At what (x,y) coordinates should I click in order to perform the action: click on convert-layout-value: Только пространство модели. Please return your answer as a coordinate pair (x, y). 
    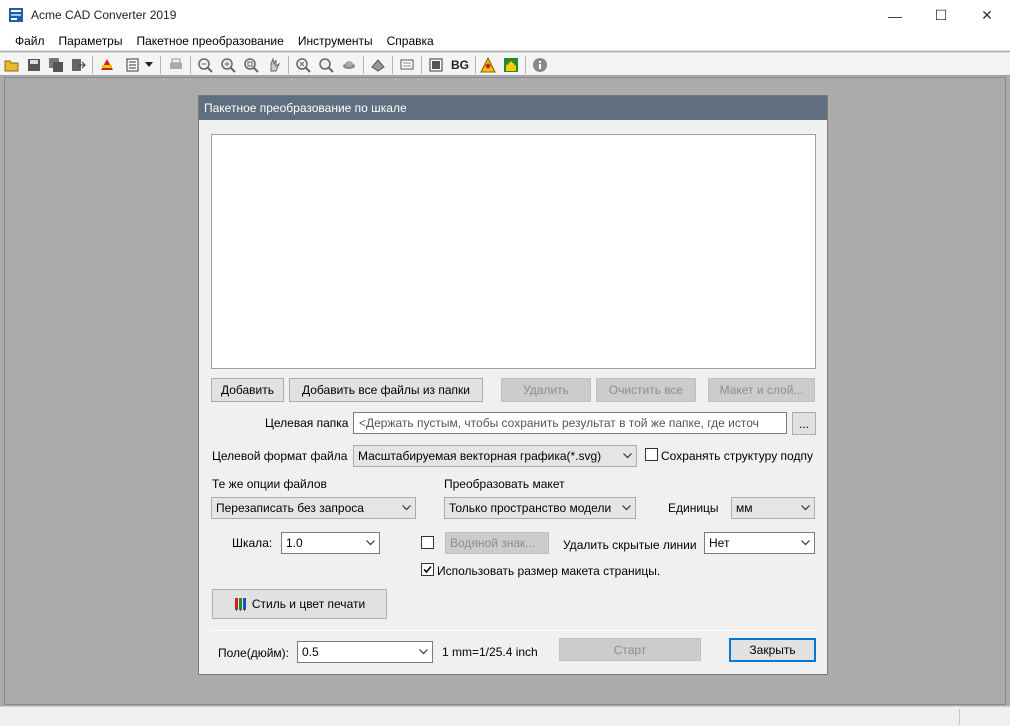
    Looking at the image, I should click on (530, 508).